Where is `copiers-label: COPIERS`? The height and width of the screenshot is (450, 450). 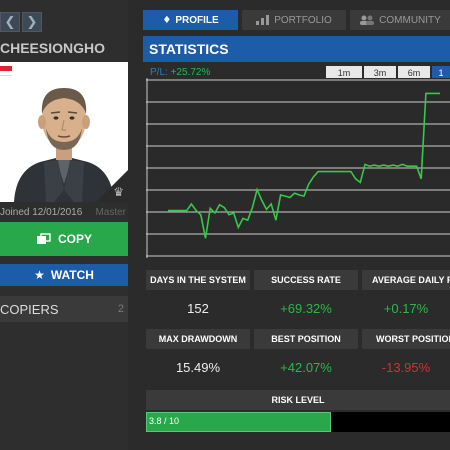 copiers-label: COPIERS is located at coordinates (29, 309).